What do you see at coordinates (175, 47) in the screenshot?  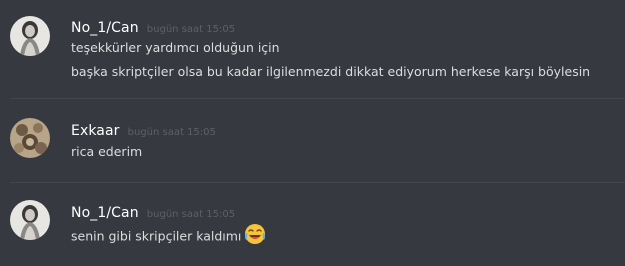 I see `message-text: teşekkürler yardımcı olduğun için` at bounding box center [175, 47].